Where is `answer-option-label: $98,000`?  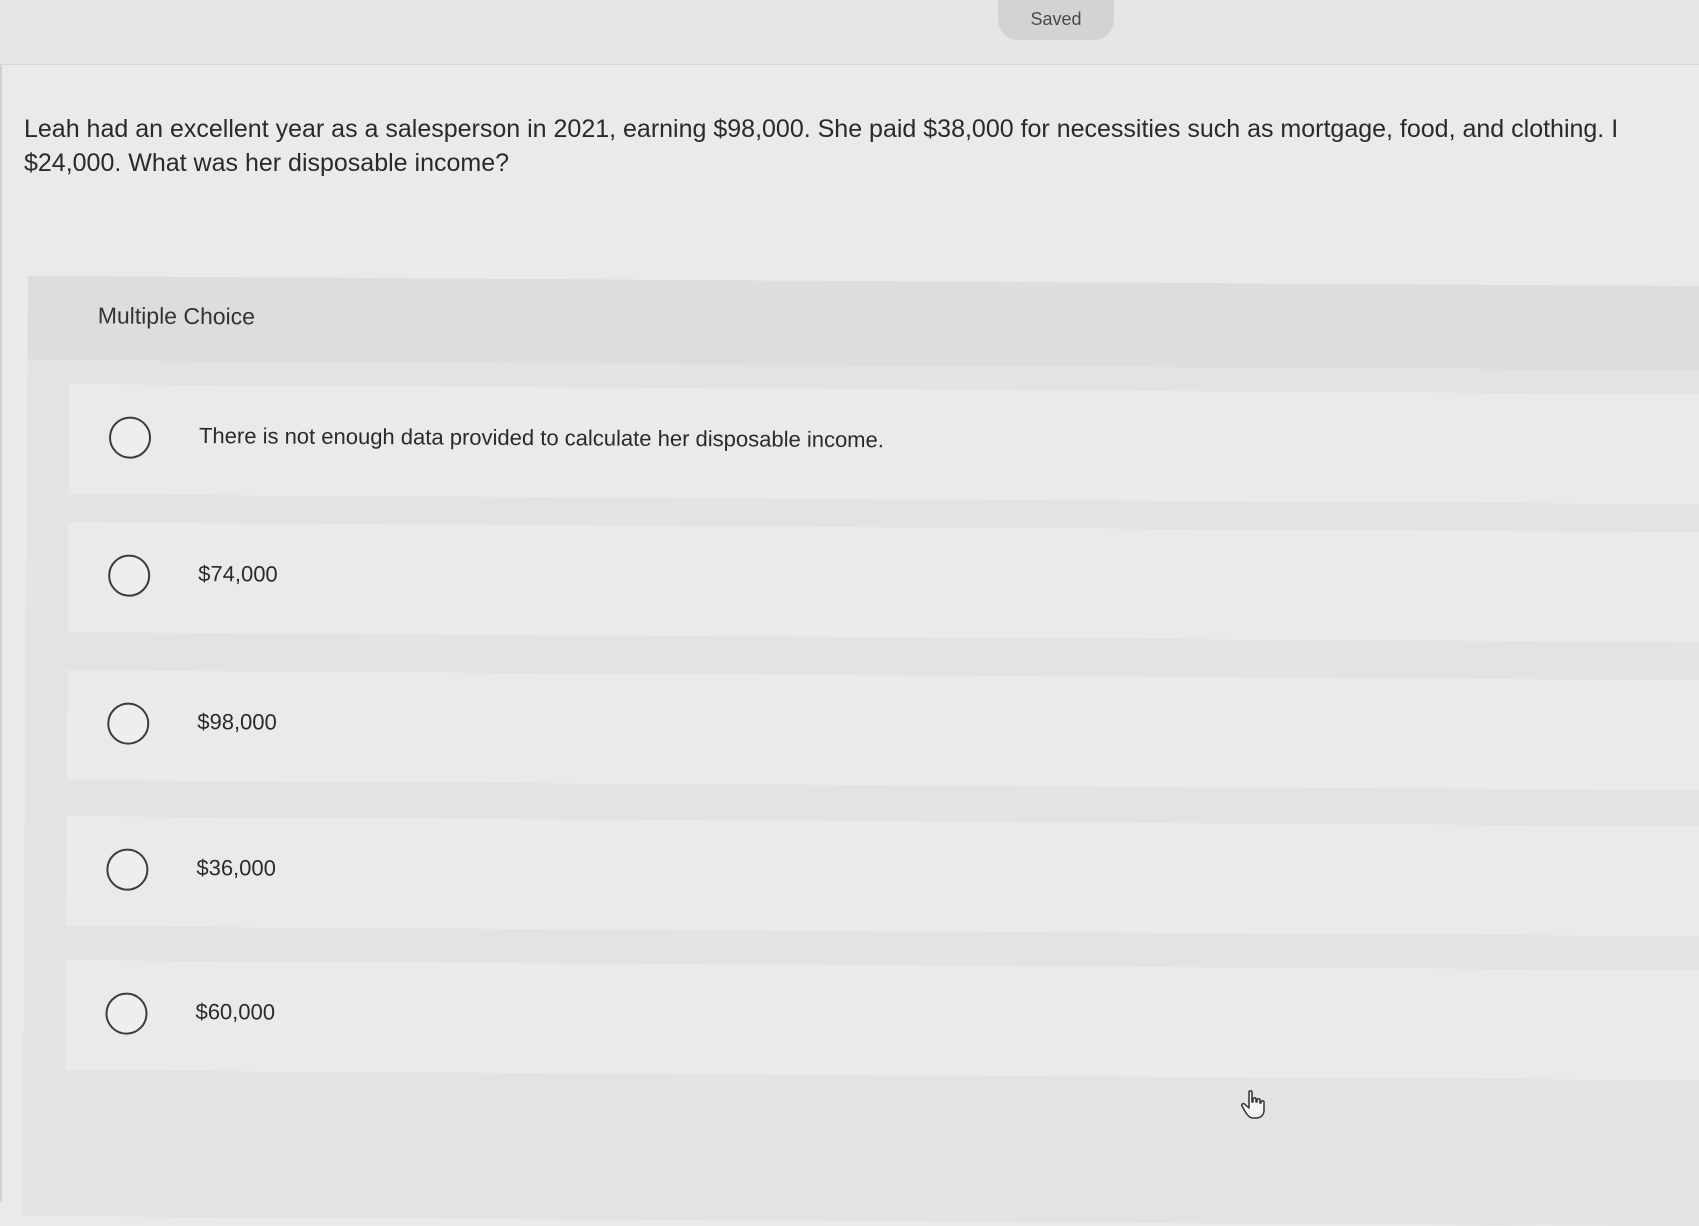 answer-option-label: $98,000 is located at coordinates (237, 722).